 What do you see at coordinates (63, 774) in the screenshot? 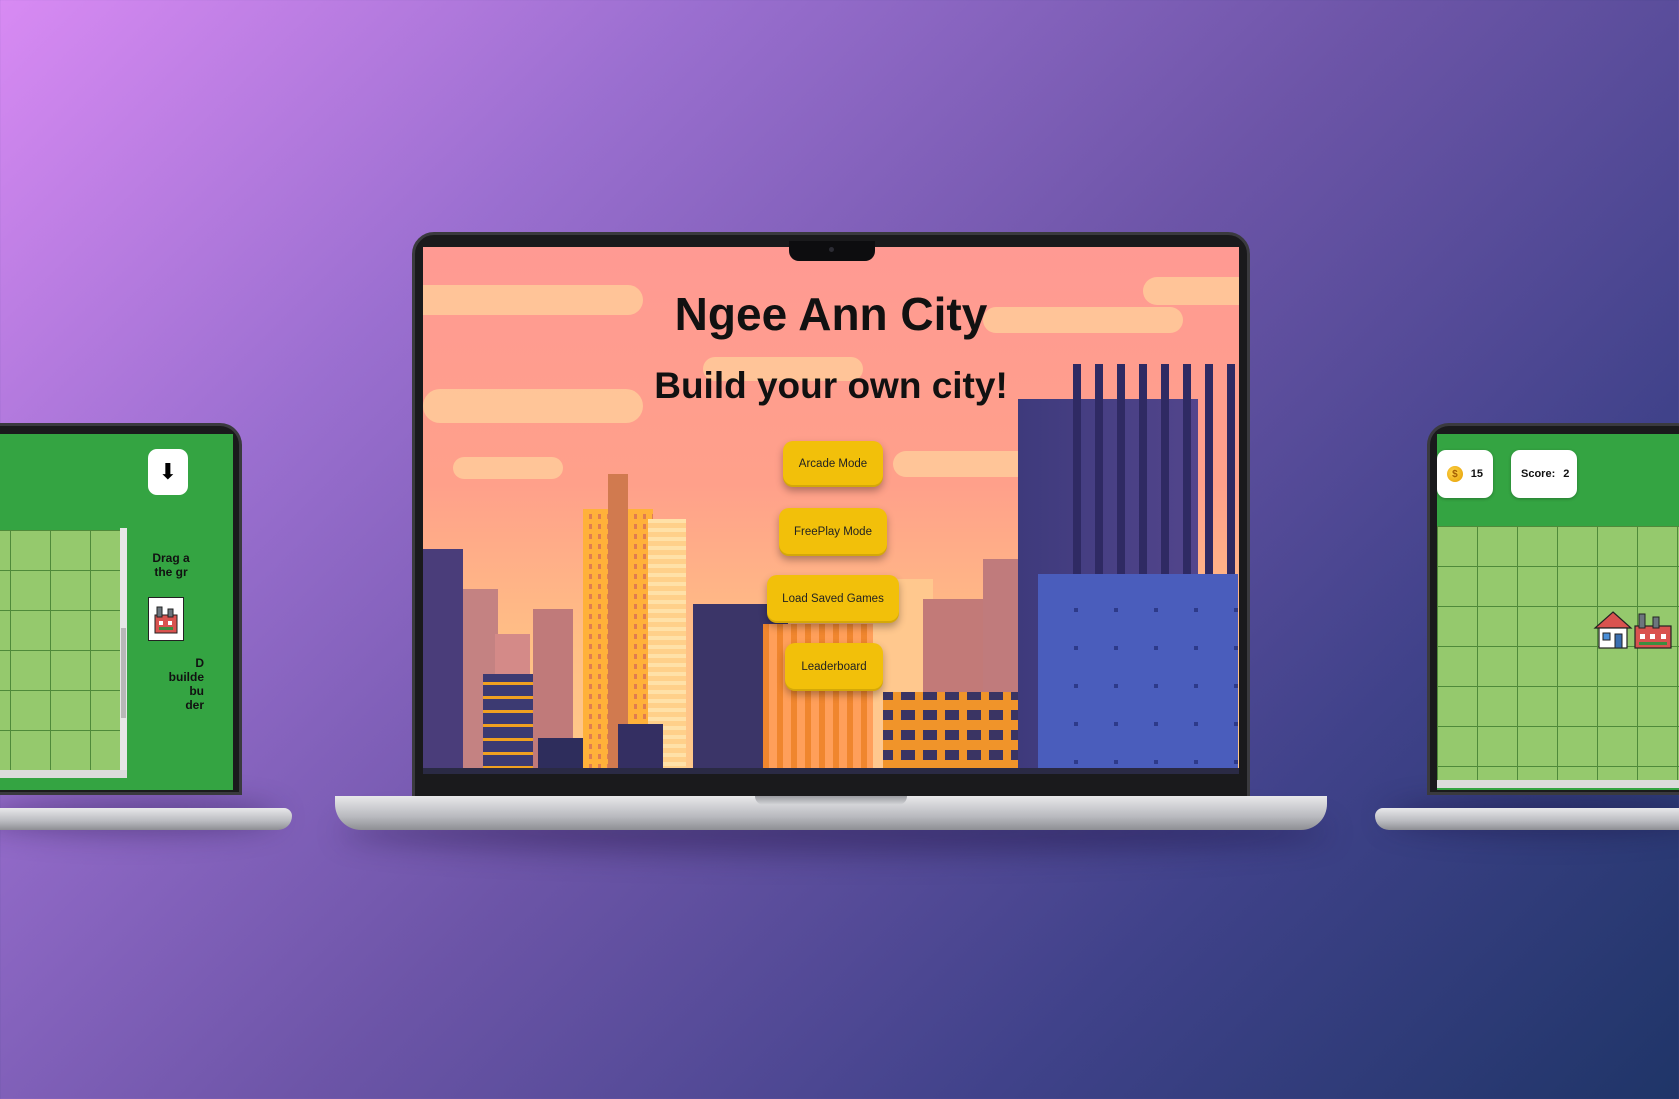
I see `left-hscrollbar` at bounding box center [63, 774].